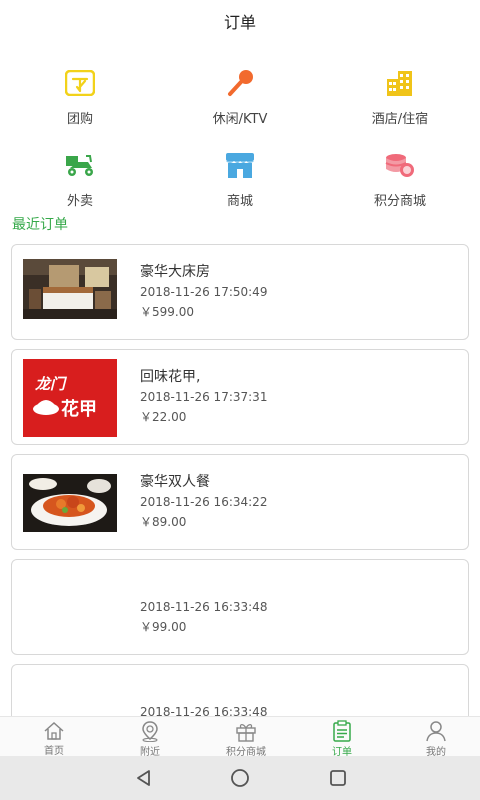 This screenshot has width=480, height=800. What do you see at coordinates (50, 384) in the screenshot?
I see `logo-text-top: 龙门` at bounding box center [50, 384].